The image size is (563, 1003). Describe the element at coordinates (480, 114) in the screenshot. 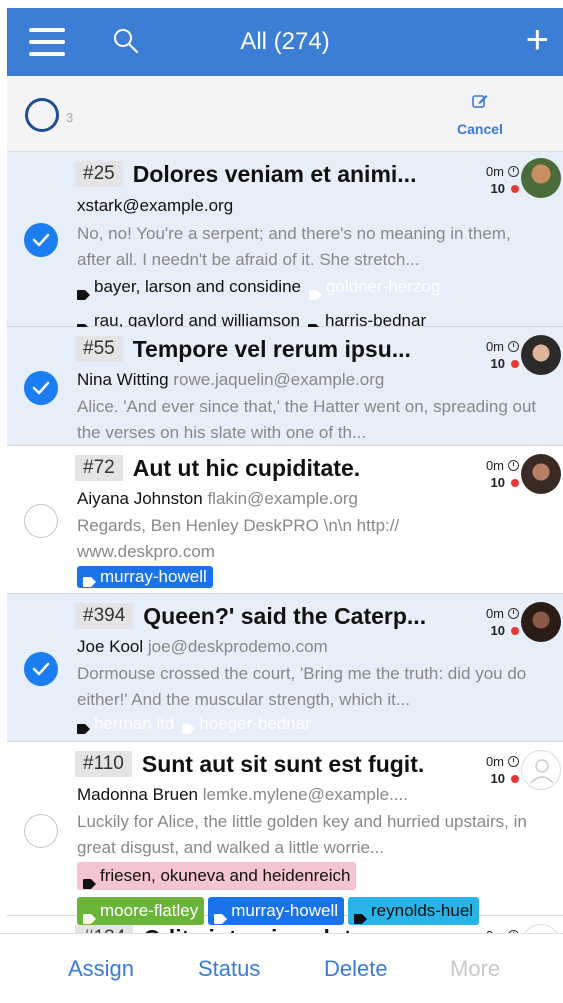

I see `cancel-button: Cancel` at that location.